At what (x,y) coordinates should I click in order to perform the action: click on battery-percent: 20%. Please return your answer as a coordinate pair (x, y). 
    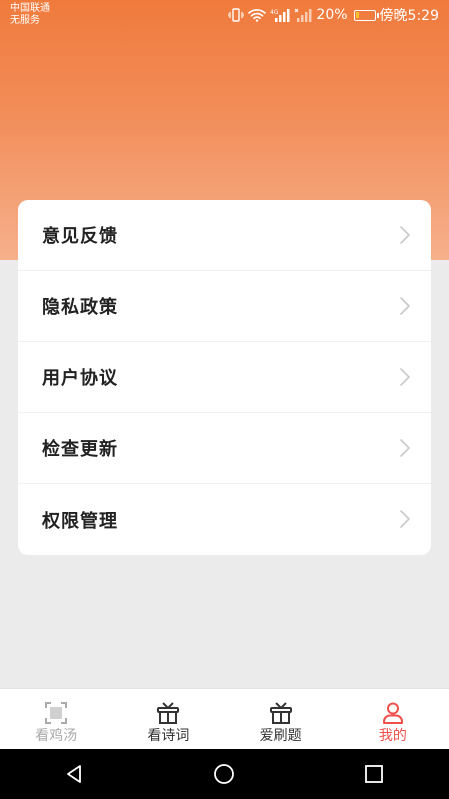
    Looking at the image, I should click on (332, 15).